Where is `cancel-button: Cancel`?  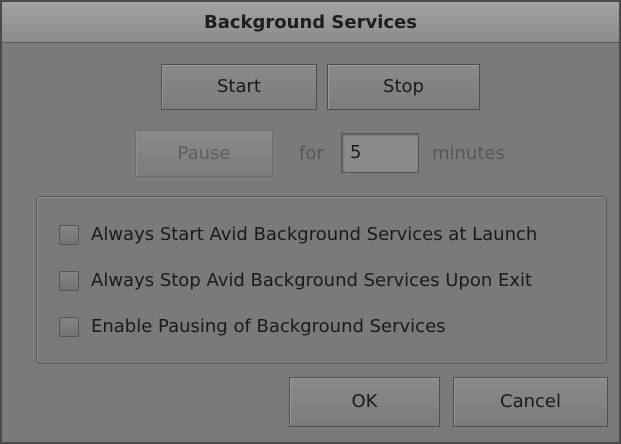 cancel-button: Cancel is located at coordinates (530, 402).